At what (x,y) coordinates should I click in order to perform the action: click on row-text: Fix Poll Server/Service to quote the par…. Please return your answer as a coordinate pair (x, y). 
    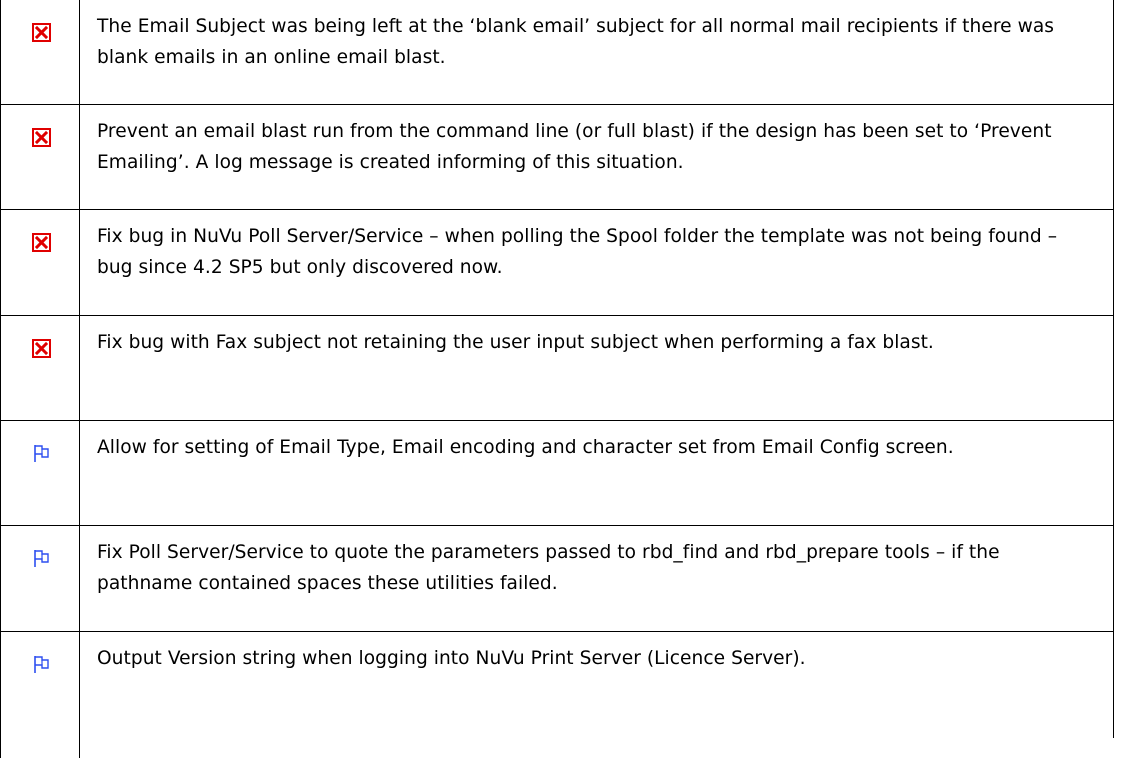
    Looking at the image, I should click on (548, 568).